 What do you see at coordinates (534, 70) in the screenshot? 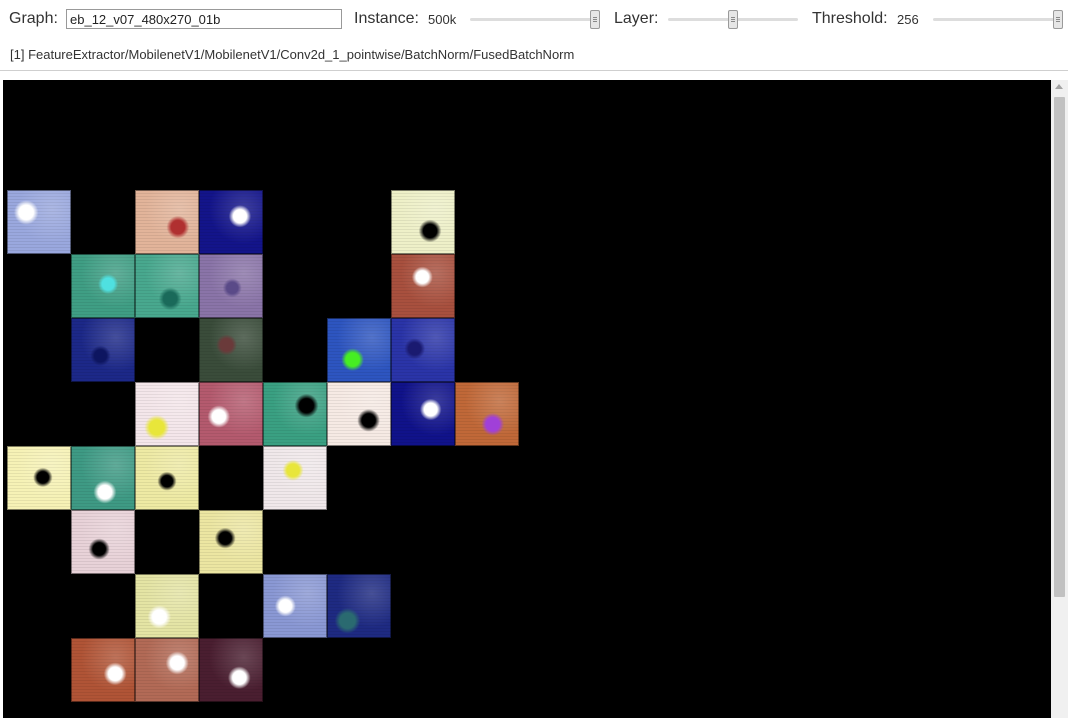
I see `divider` at bounding box center [534, 70].